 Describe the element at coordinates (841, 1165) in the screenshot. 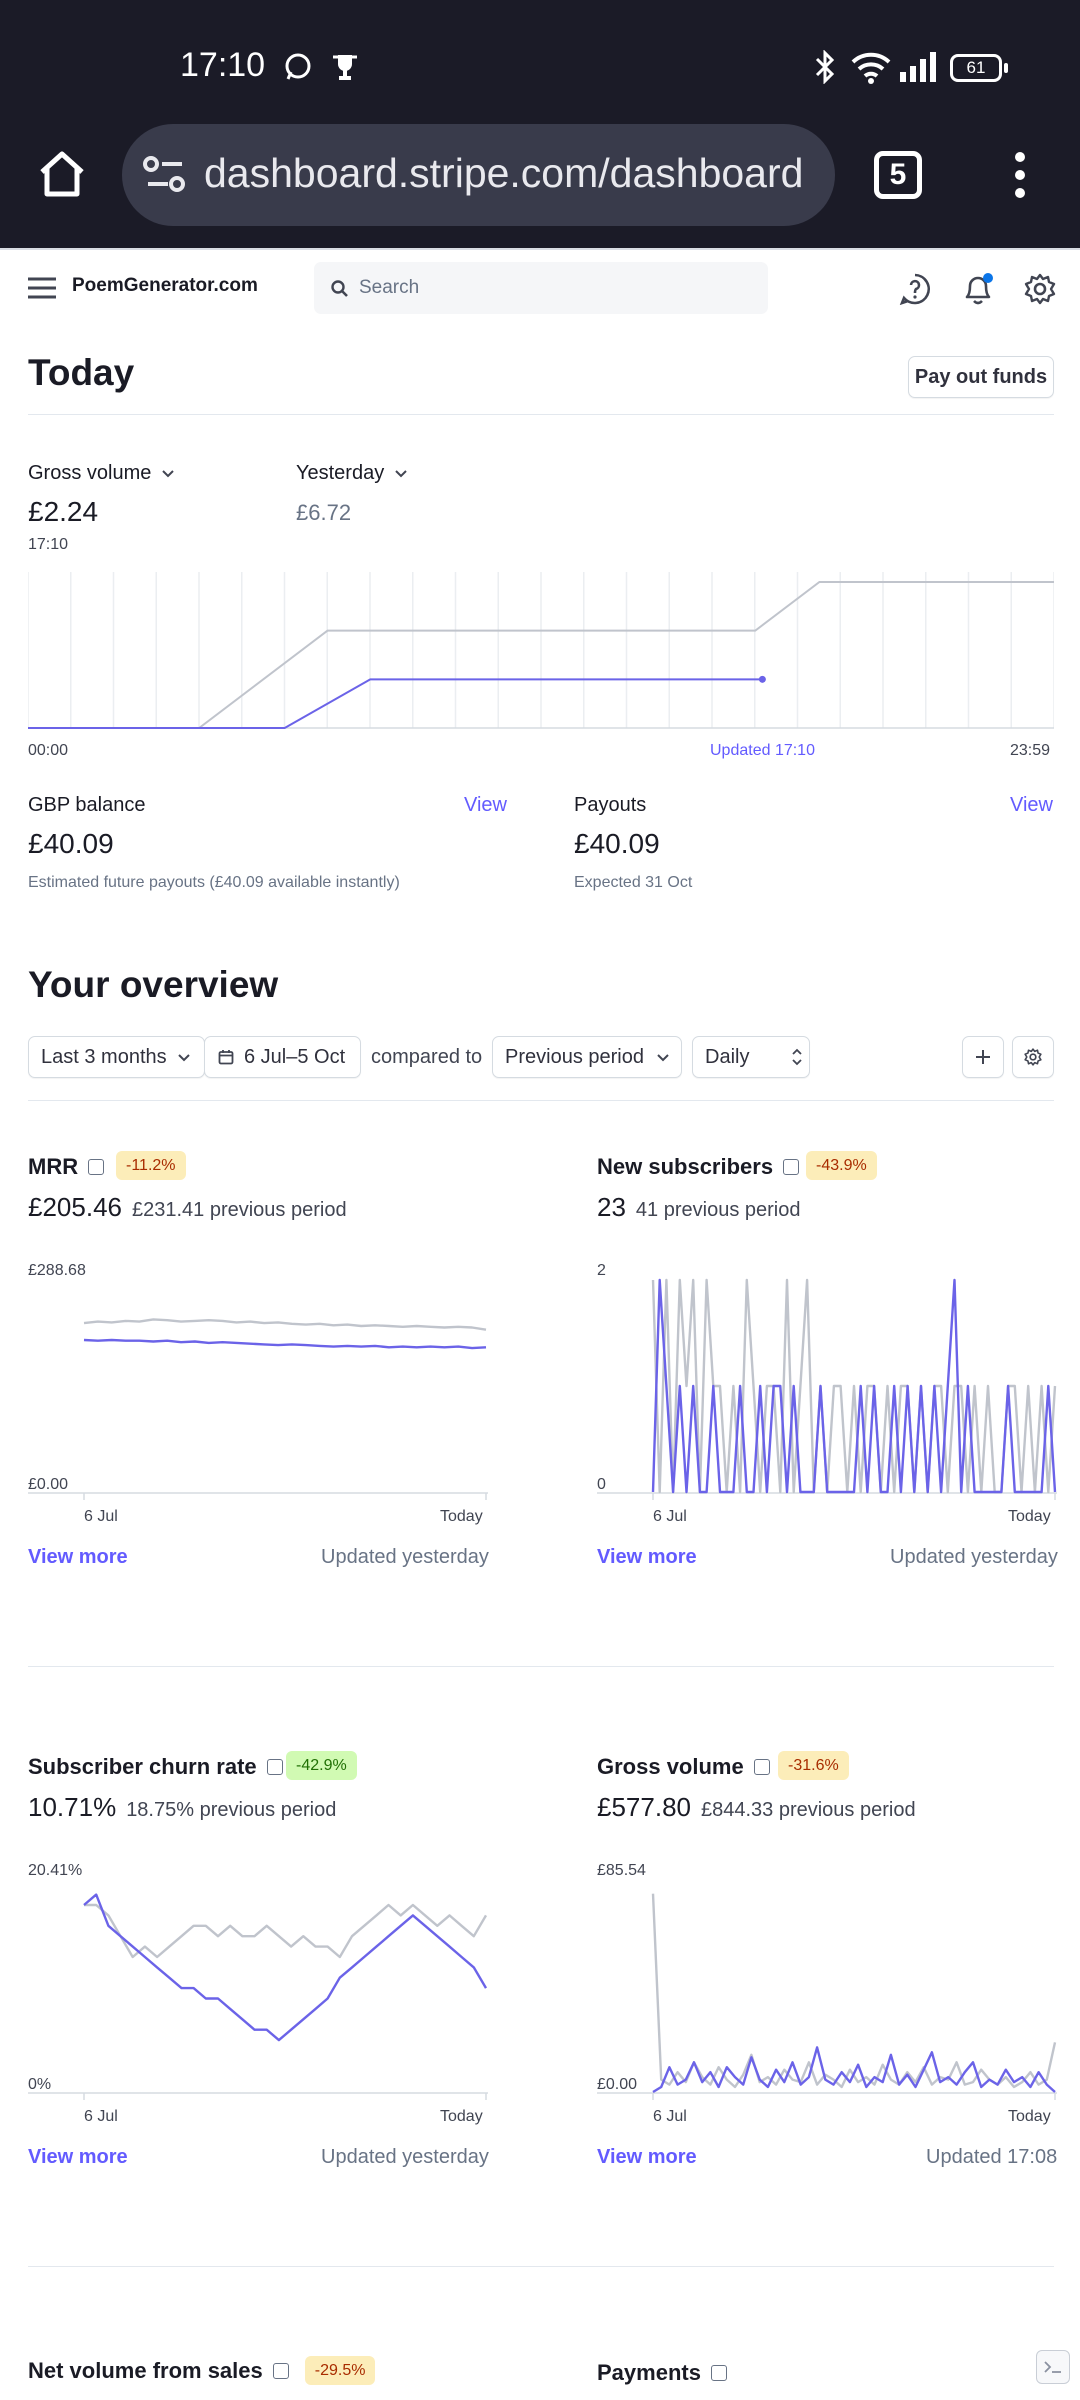

I see `change-badge: -43.9%` at that location.